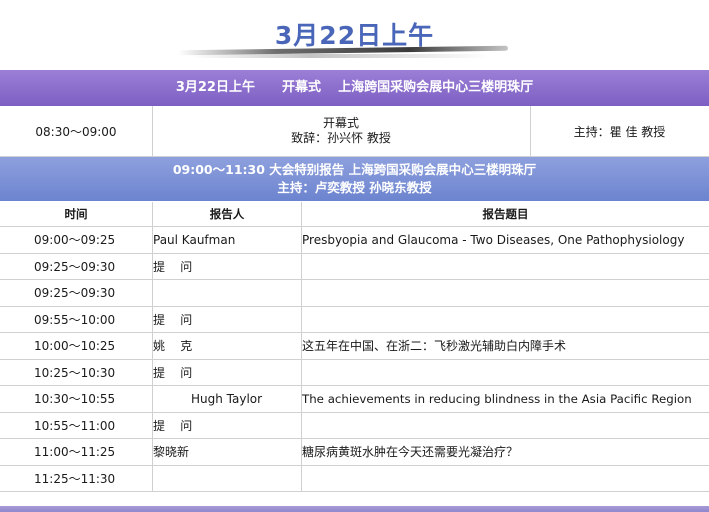  I want to click on report-banner-host: 主持：卢奕教授 孙晓东教授, so click(354, 187).